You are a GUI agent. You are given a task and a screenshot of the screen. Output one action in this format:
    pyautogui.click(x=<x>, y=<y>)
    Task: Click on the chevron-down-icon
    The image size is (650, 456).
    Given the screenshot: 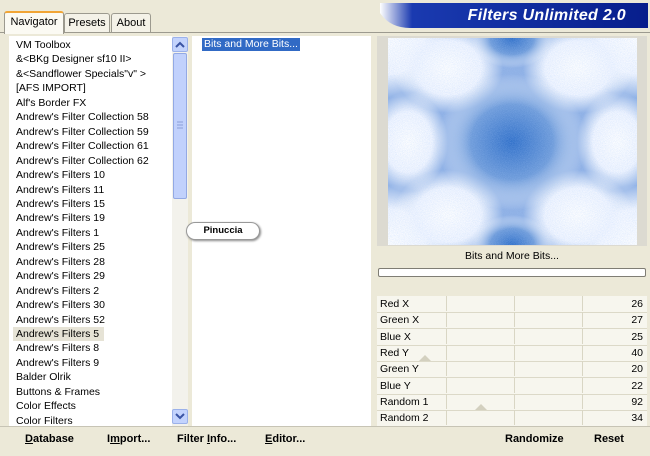 What is the action you would take?
    pyautogui.click(x=180, y=416)
    